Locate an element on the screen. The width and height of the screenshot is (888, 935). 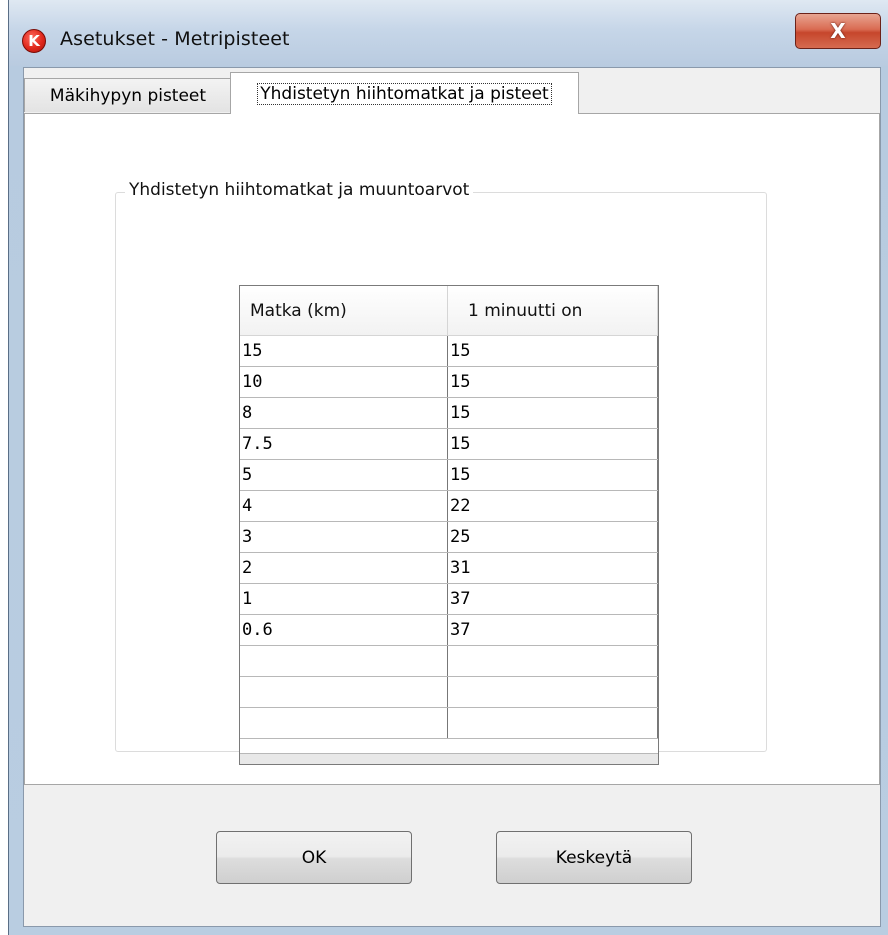
window-title: Asetukset - Metripisteet is located at coordinates (175, 39).